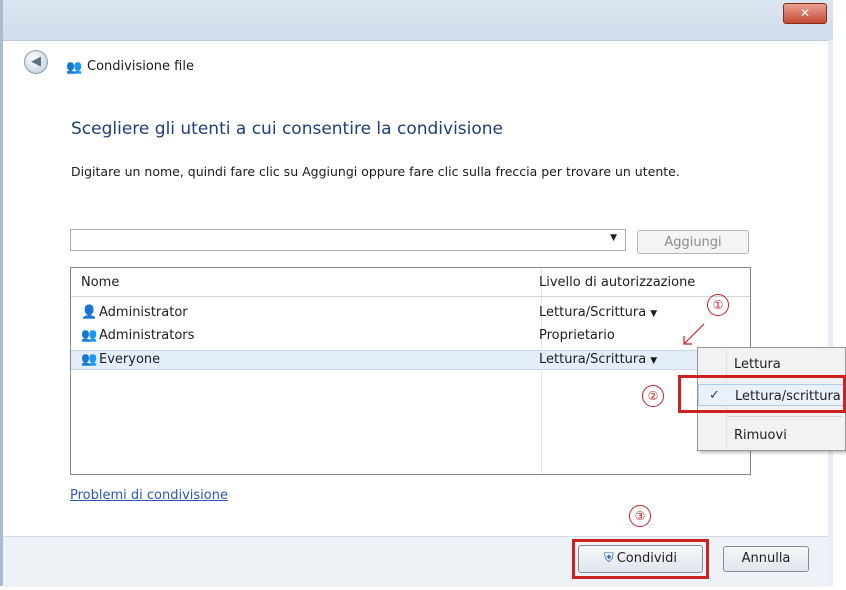 The width and height of the screenshot is (846, 590). What do you see at coordinates (100, 282) in the screenshot?
I see `column-header-name: Nome` at bounding box center [100, 282].